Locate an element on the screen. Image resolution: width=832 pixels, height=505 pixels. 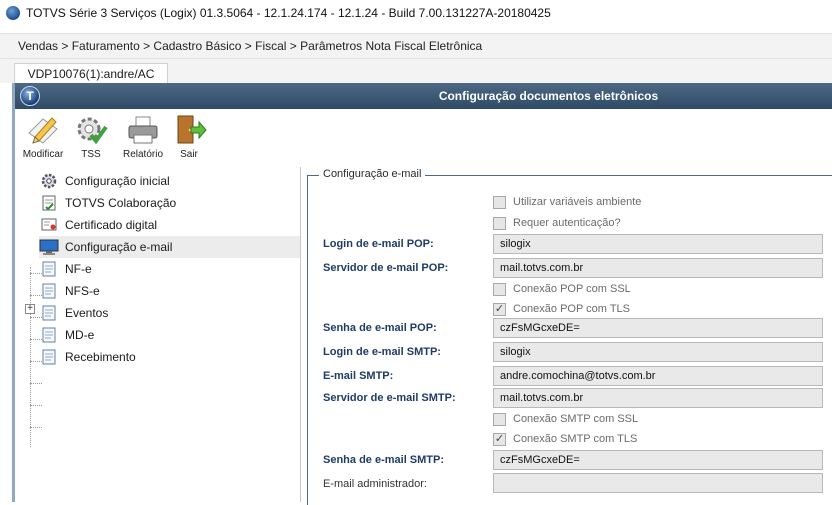
tree-item-label: NFS-e is located at coordinates (82, 291).